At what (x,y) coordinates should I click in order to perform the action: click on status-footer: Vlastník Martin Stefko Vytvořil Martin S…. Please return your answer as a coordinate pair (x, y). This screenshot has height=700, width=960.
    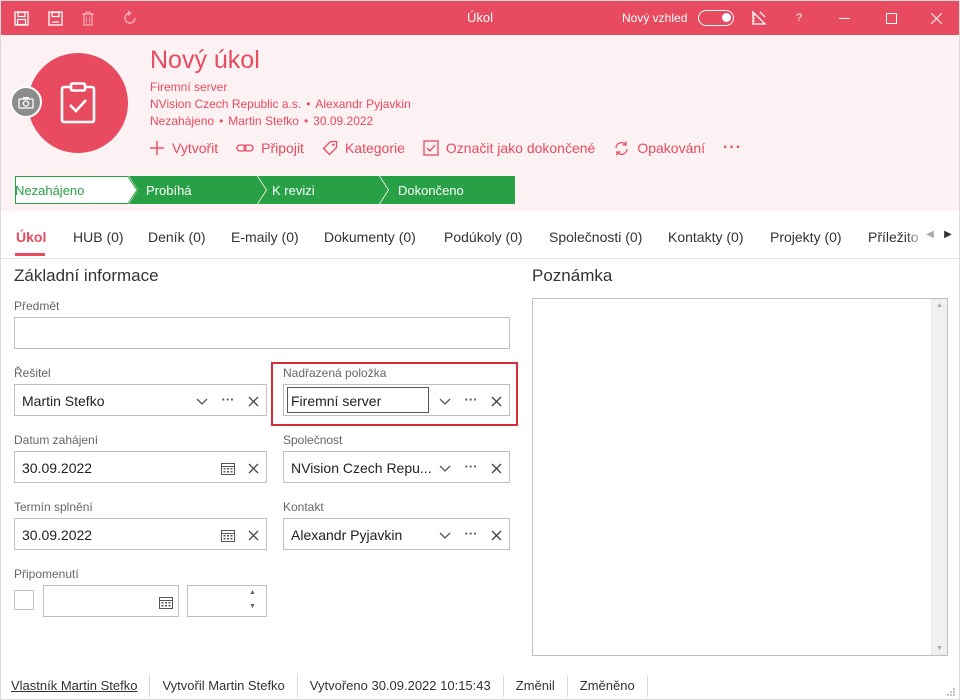
    Looking at the image, I should click on (480, 685).